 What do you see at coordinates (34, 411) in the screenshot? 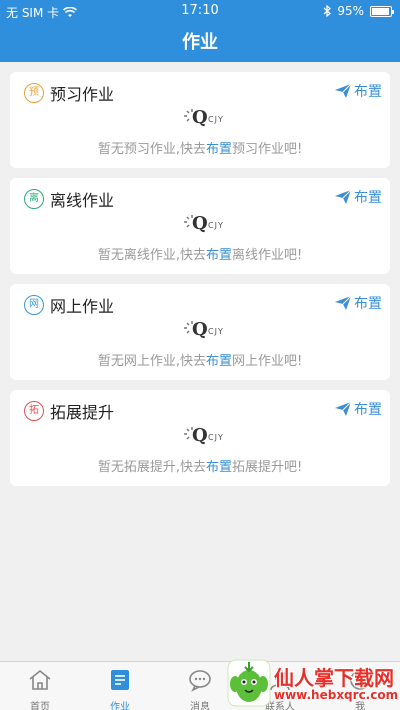
I see `extension-badge-icon: 拓` at bounding box center [34, 411].